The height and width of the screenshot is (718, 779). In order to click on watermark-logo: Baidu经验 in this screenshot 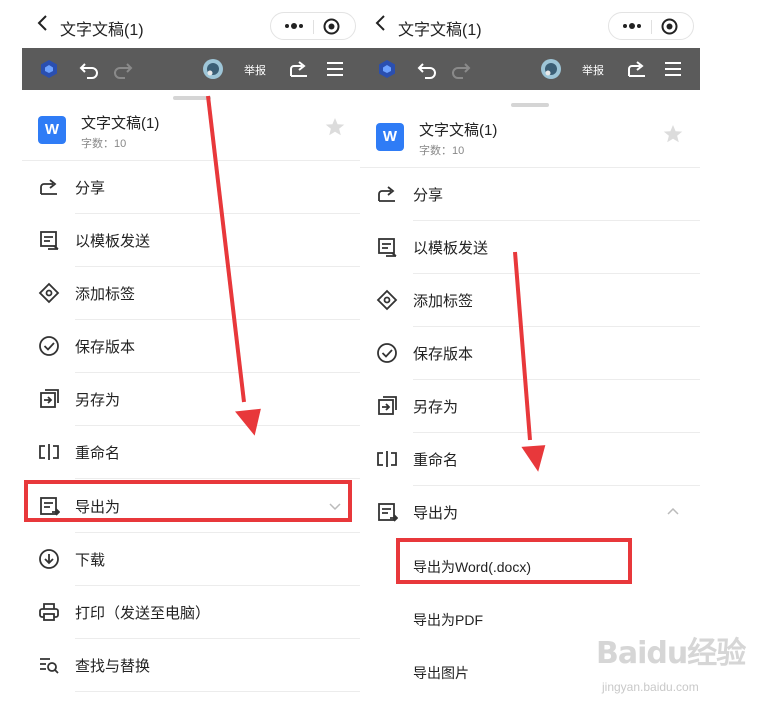, I will do `click(671, 653)`.